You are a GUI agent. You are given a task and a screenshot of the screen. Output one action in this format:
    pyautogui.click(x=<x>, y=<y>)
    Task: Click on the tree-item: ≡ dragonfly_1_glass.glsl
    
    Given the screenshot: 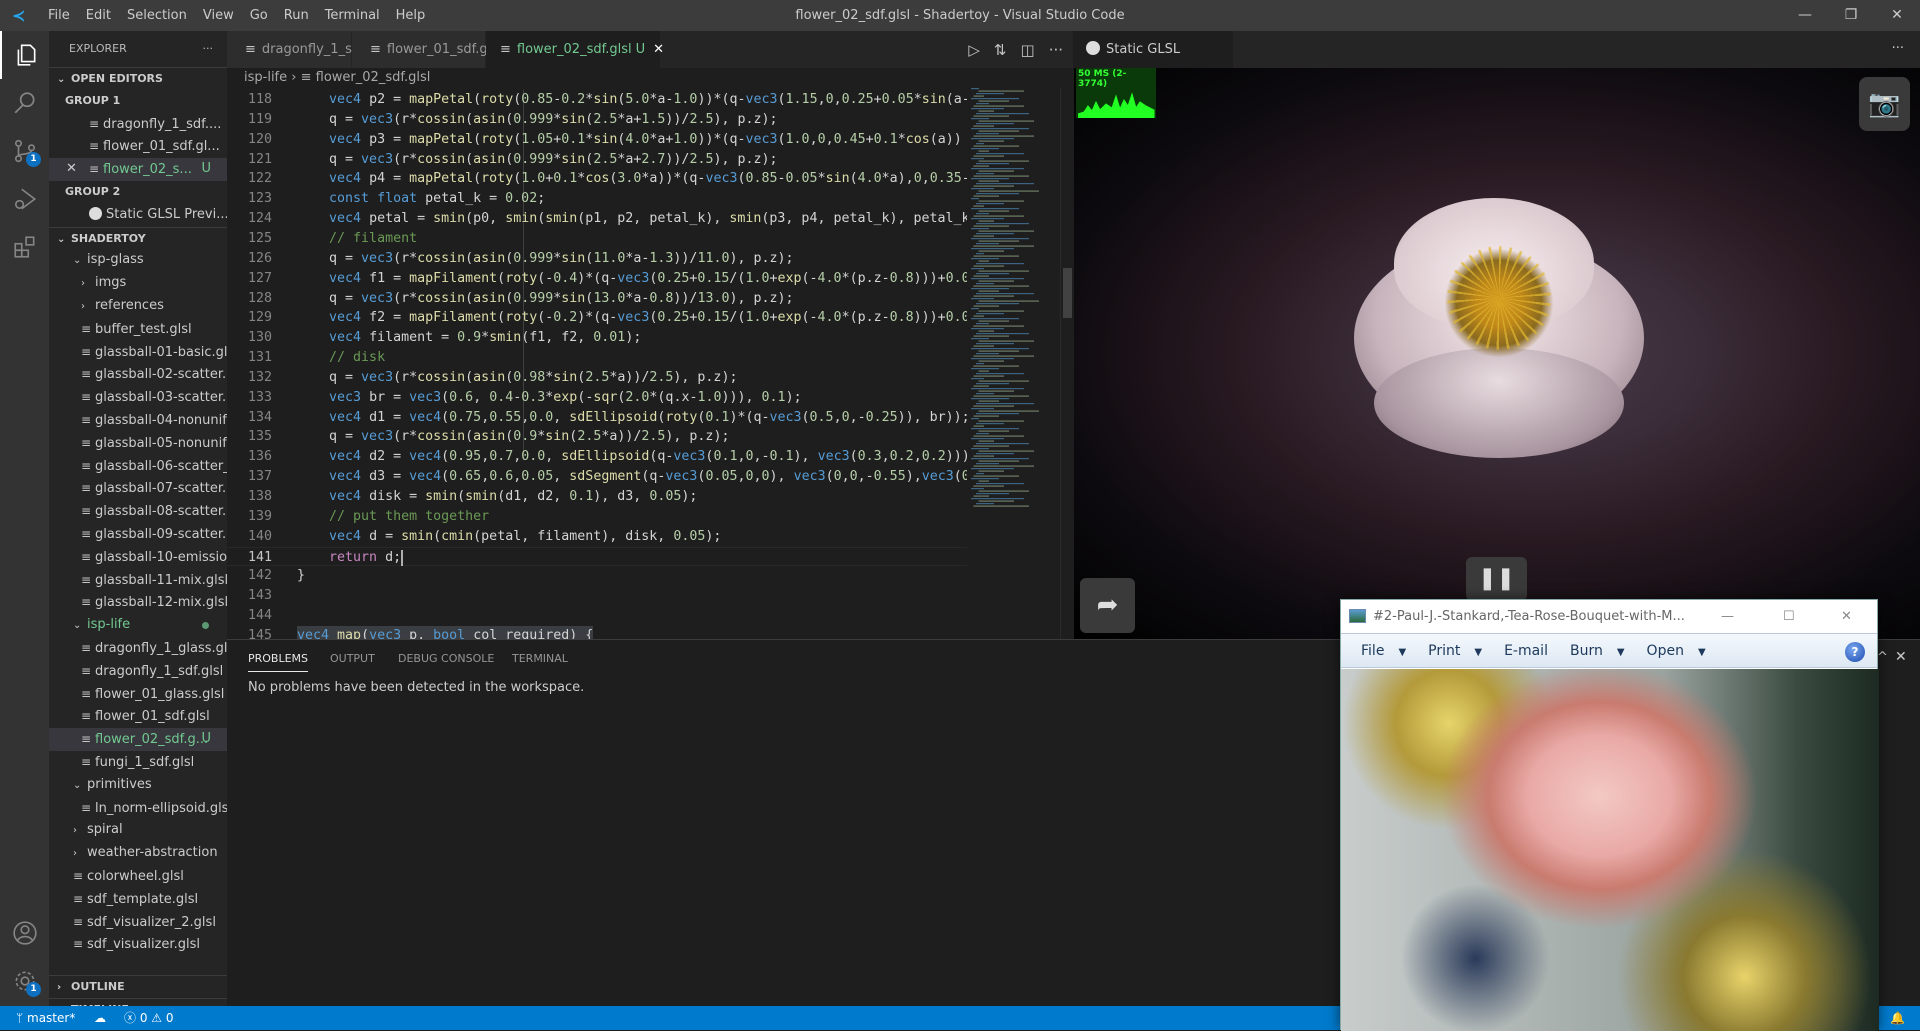 What is the action you would take?
    pyautogui.click(x=138, y=648)
    